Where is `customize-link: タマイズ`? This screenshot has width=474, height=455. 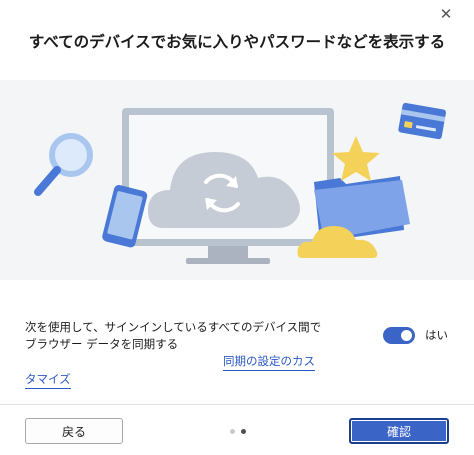 customize-link: タマイズ is located at coordinates (48, 380).